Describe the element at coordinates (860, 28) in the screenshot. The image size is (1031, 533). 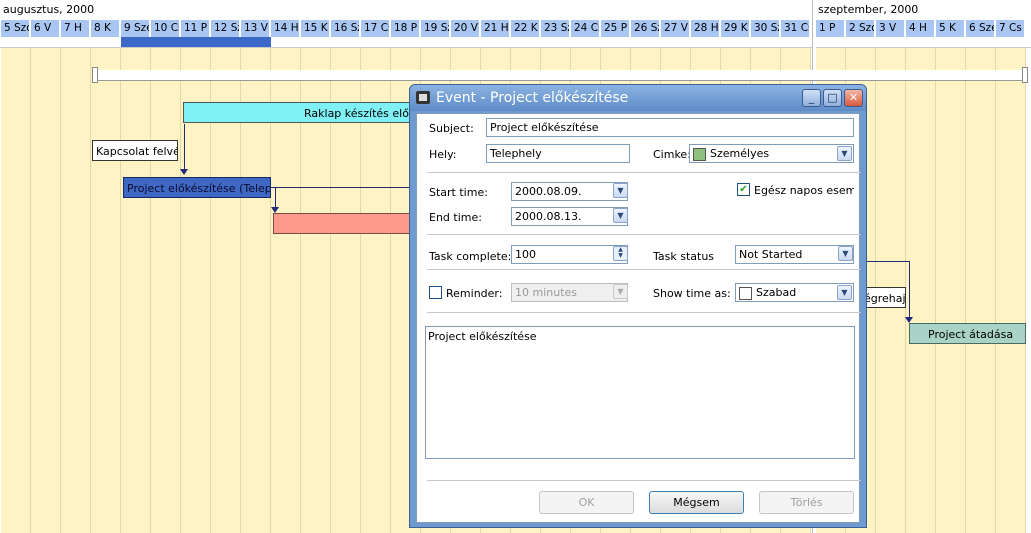
I see `day-header-cell: 2 Szo` at that location.